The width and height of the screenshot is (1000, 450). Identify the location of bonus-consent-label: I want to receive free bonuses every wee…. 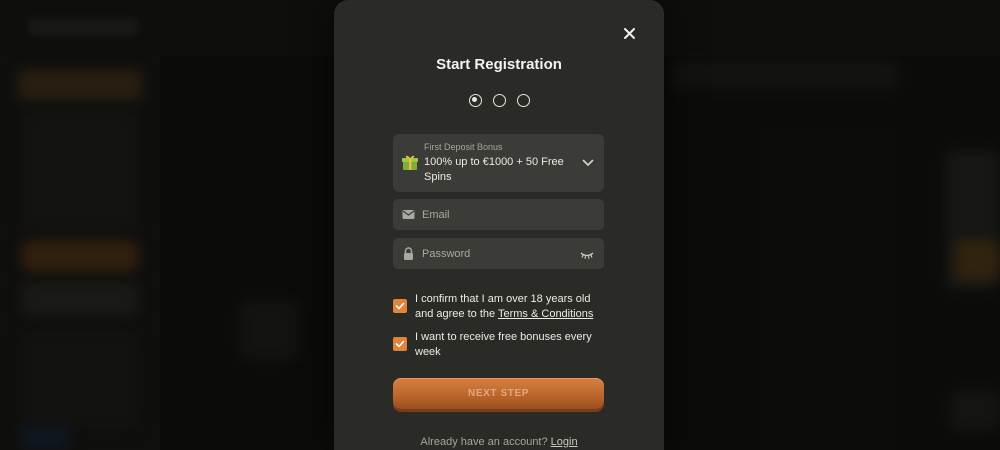
(503, 344).